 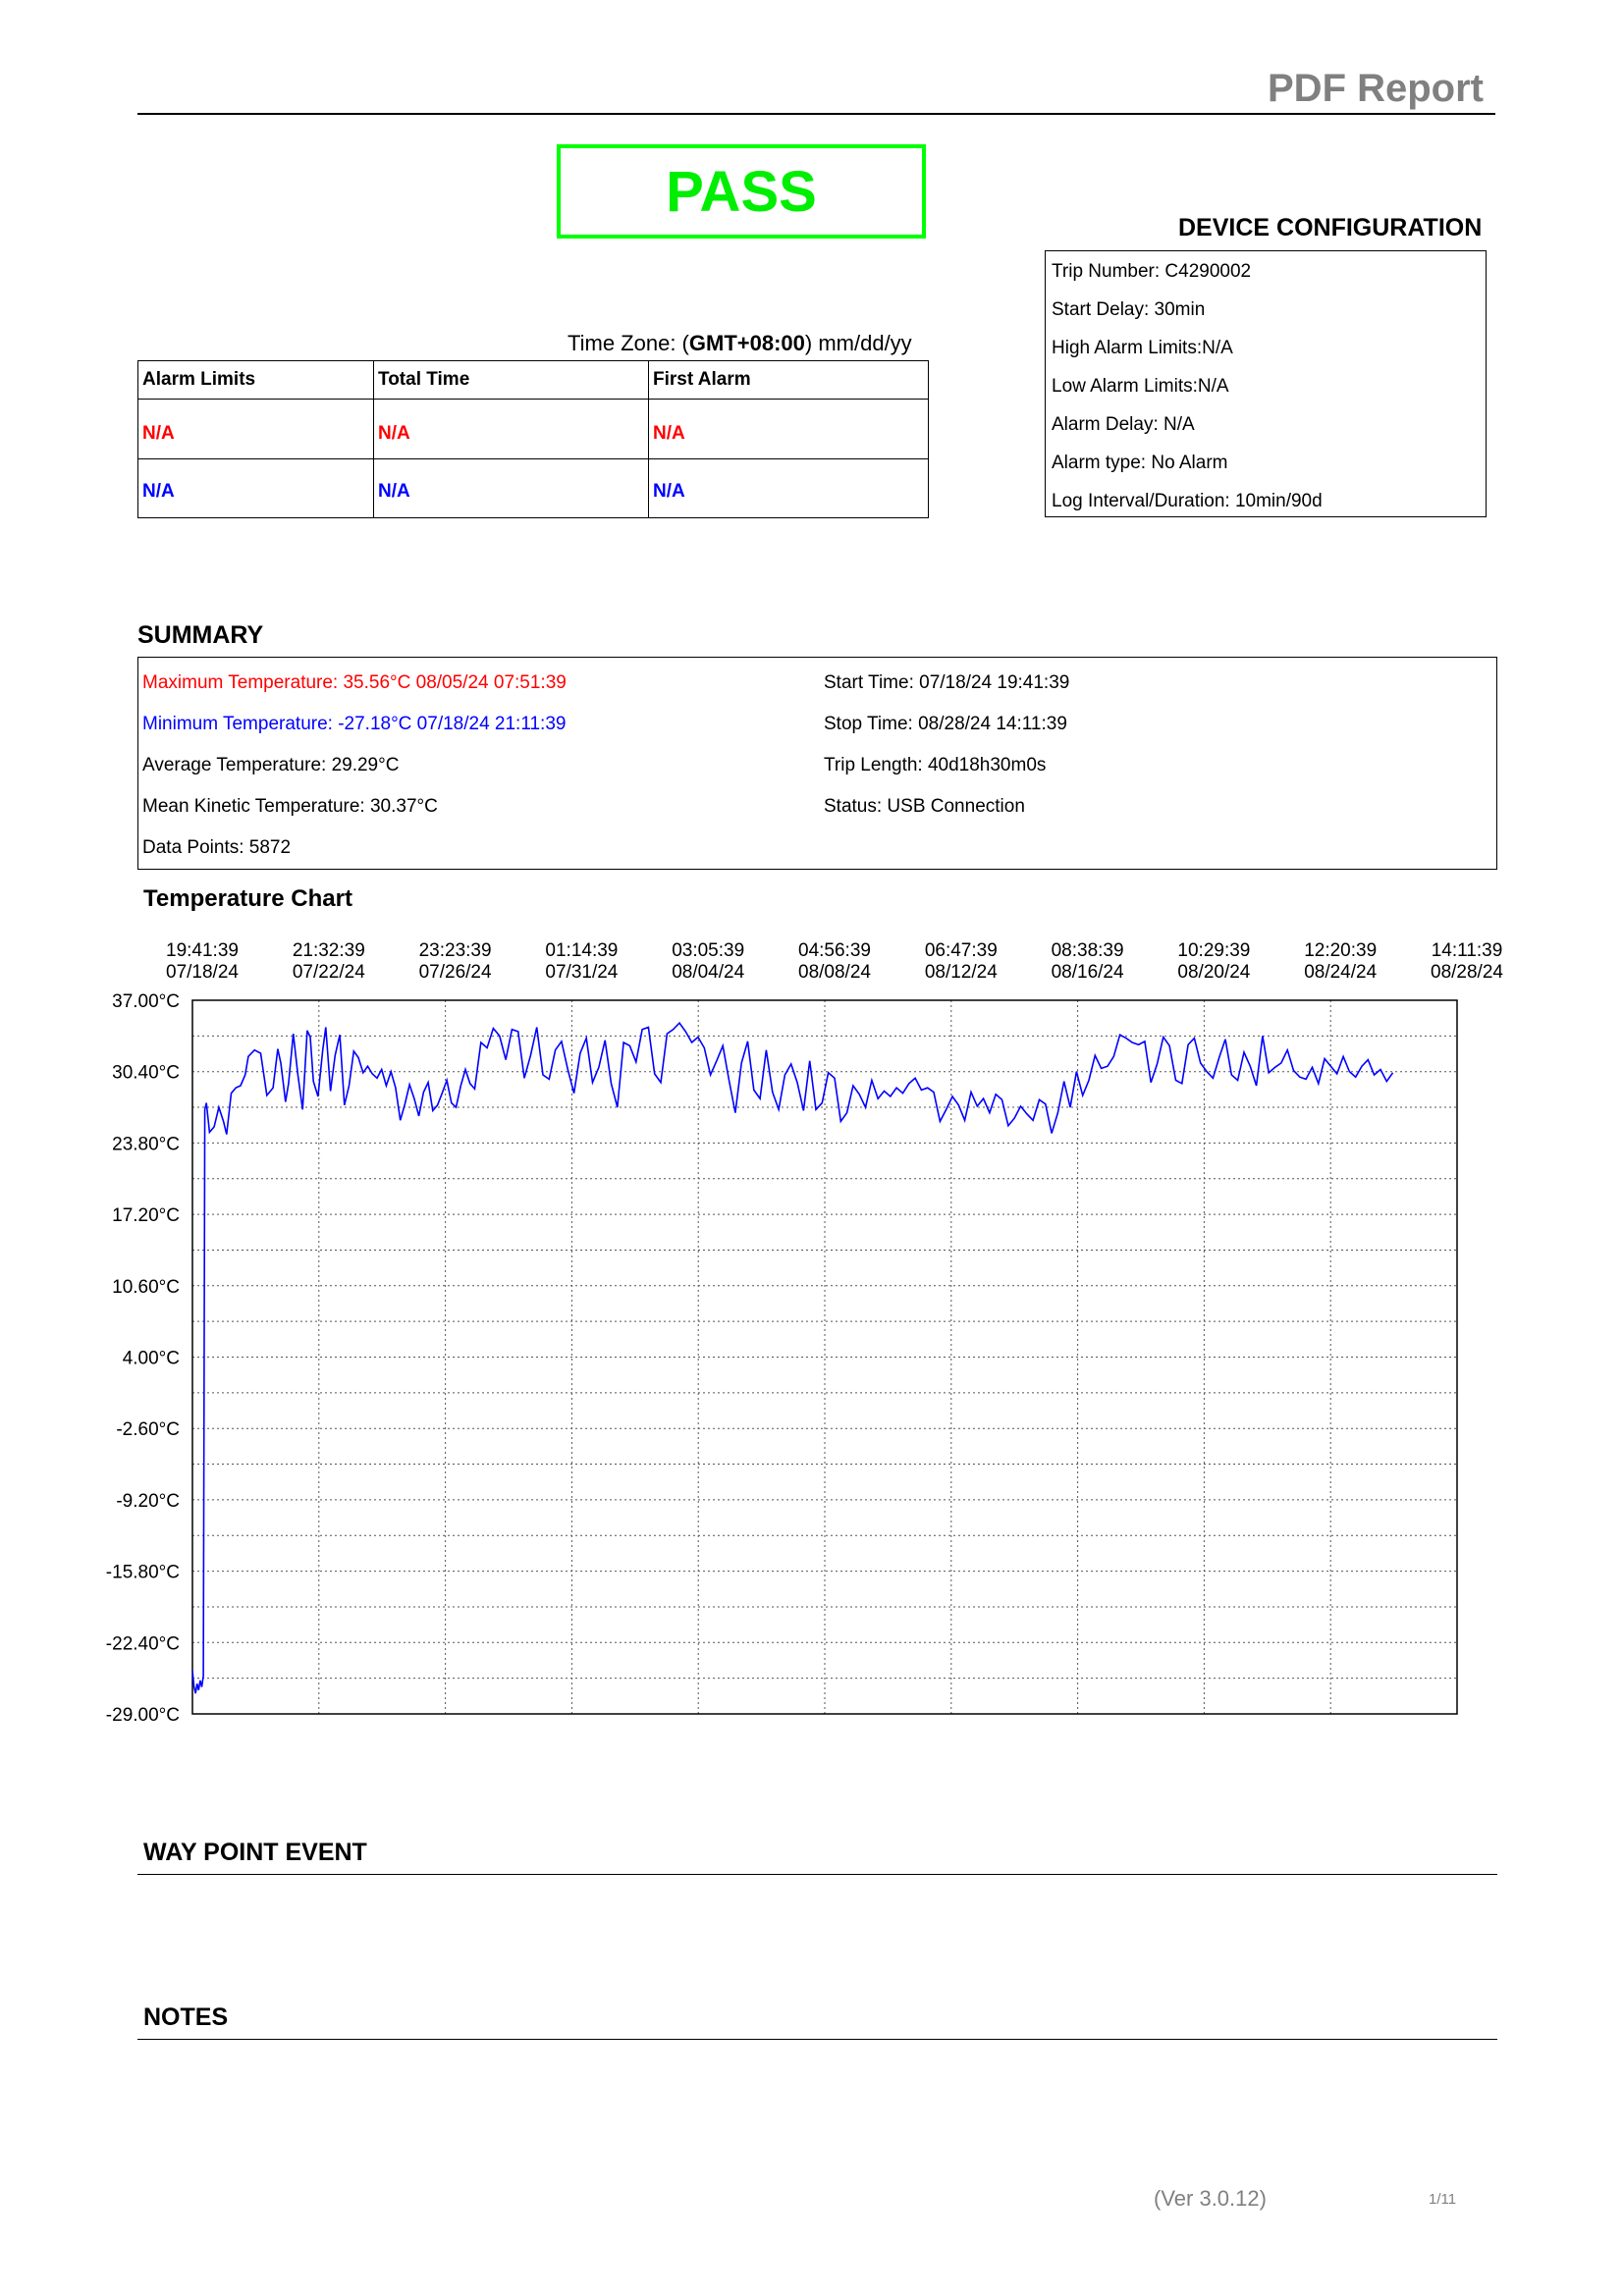 What do you see at coordinates (290, 806) in the screenshot?
I see `summary-mkt: Mean Kinetic Temperature: 30.37°C` at bounding box center [290, 806].